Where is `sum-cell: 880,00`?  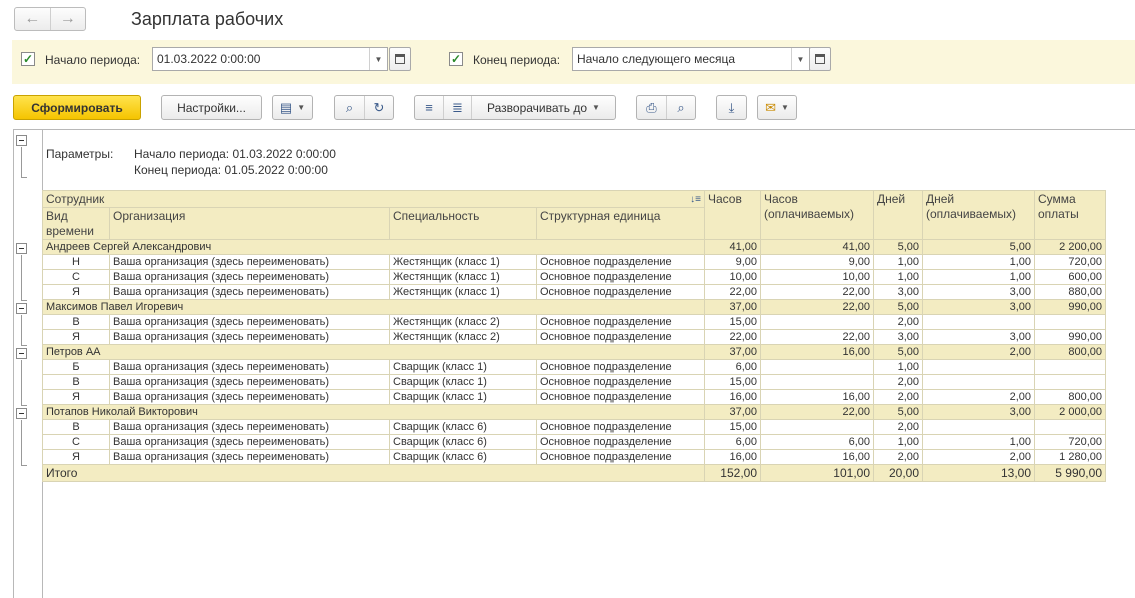
sum-cell: 880,00 is located at coordinates (1070, 292).